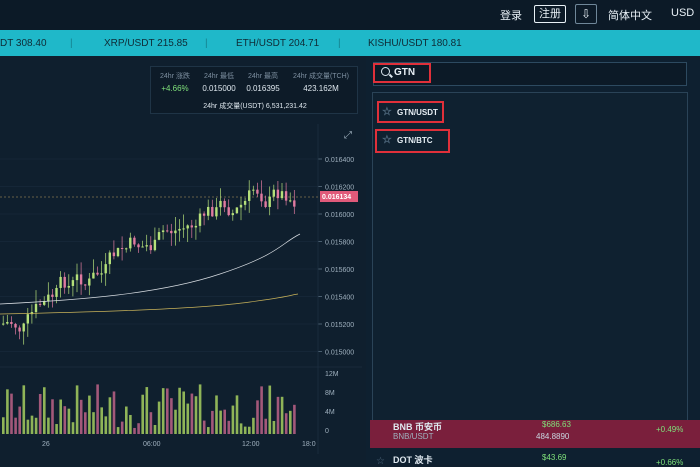 The width and height of the screenshot is (700, 467). What do you see at coordinates (630, 15) in the screenshot?
I see `language-selector: 简体中文` at bounding box center [630, 15].